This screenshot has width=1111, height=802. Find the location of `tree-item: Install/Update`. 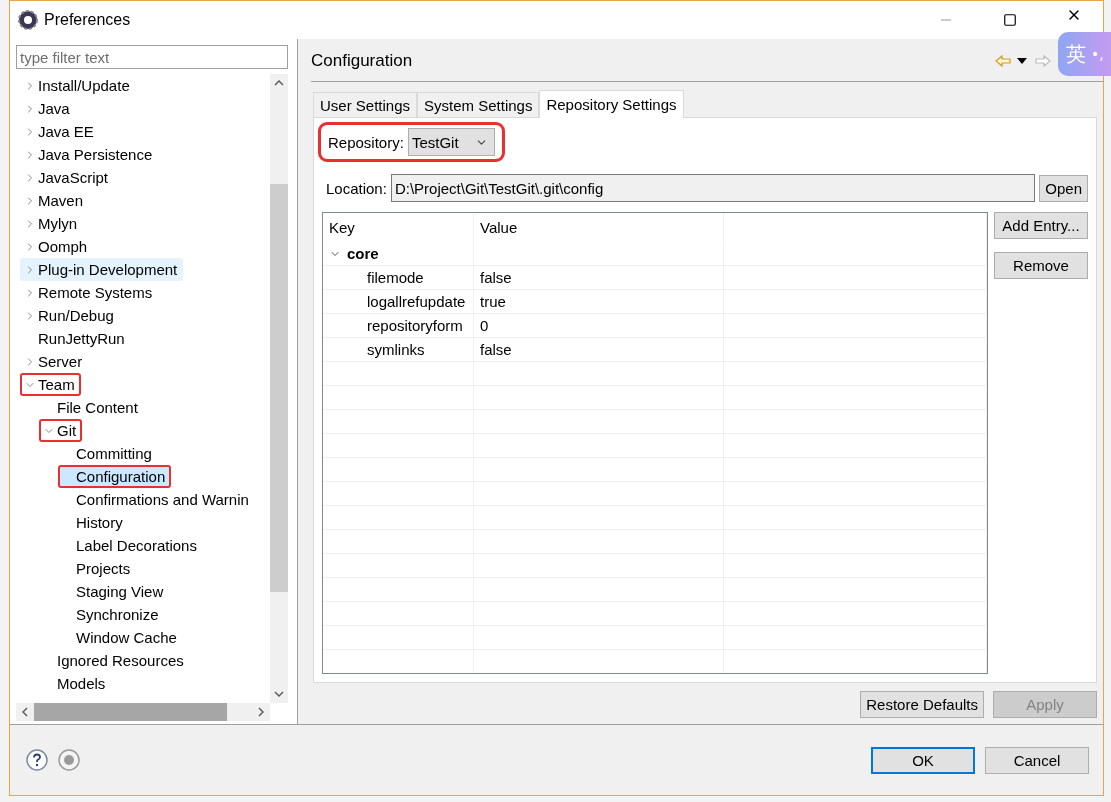

tree-item: Install/Update is located at coordinates (78, 85).